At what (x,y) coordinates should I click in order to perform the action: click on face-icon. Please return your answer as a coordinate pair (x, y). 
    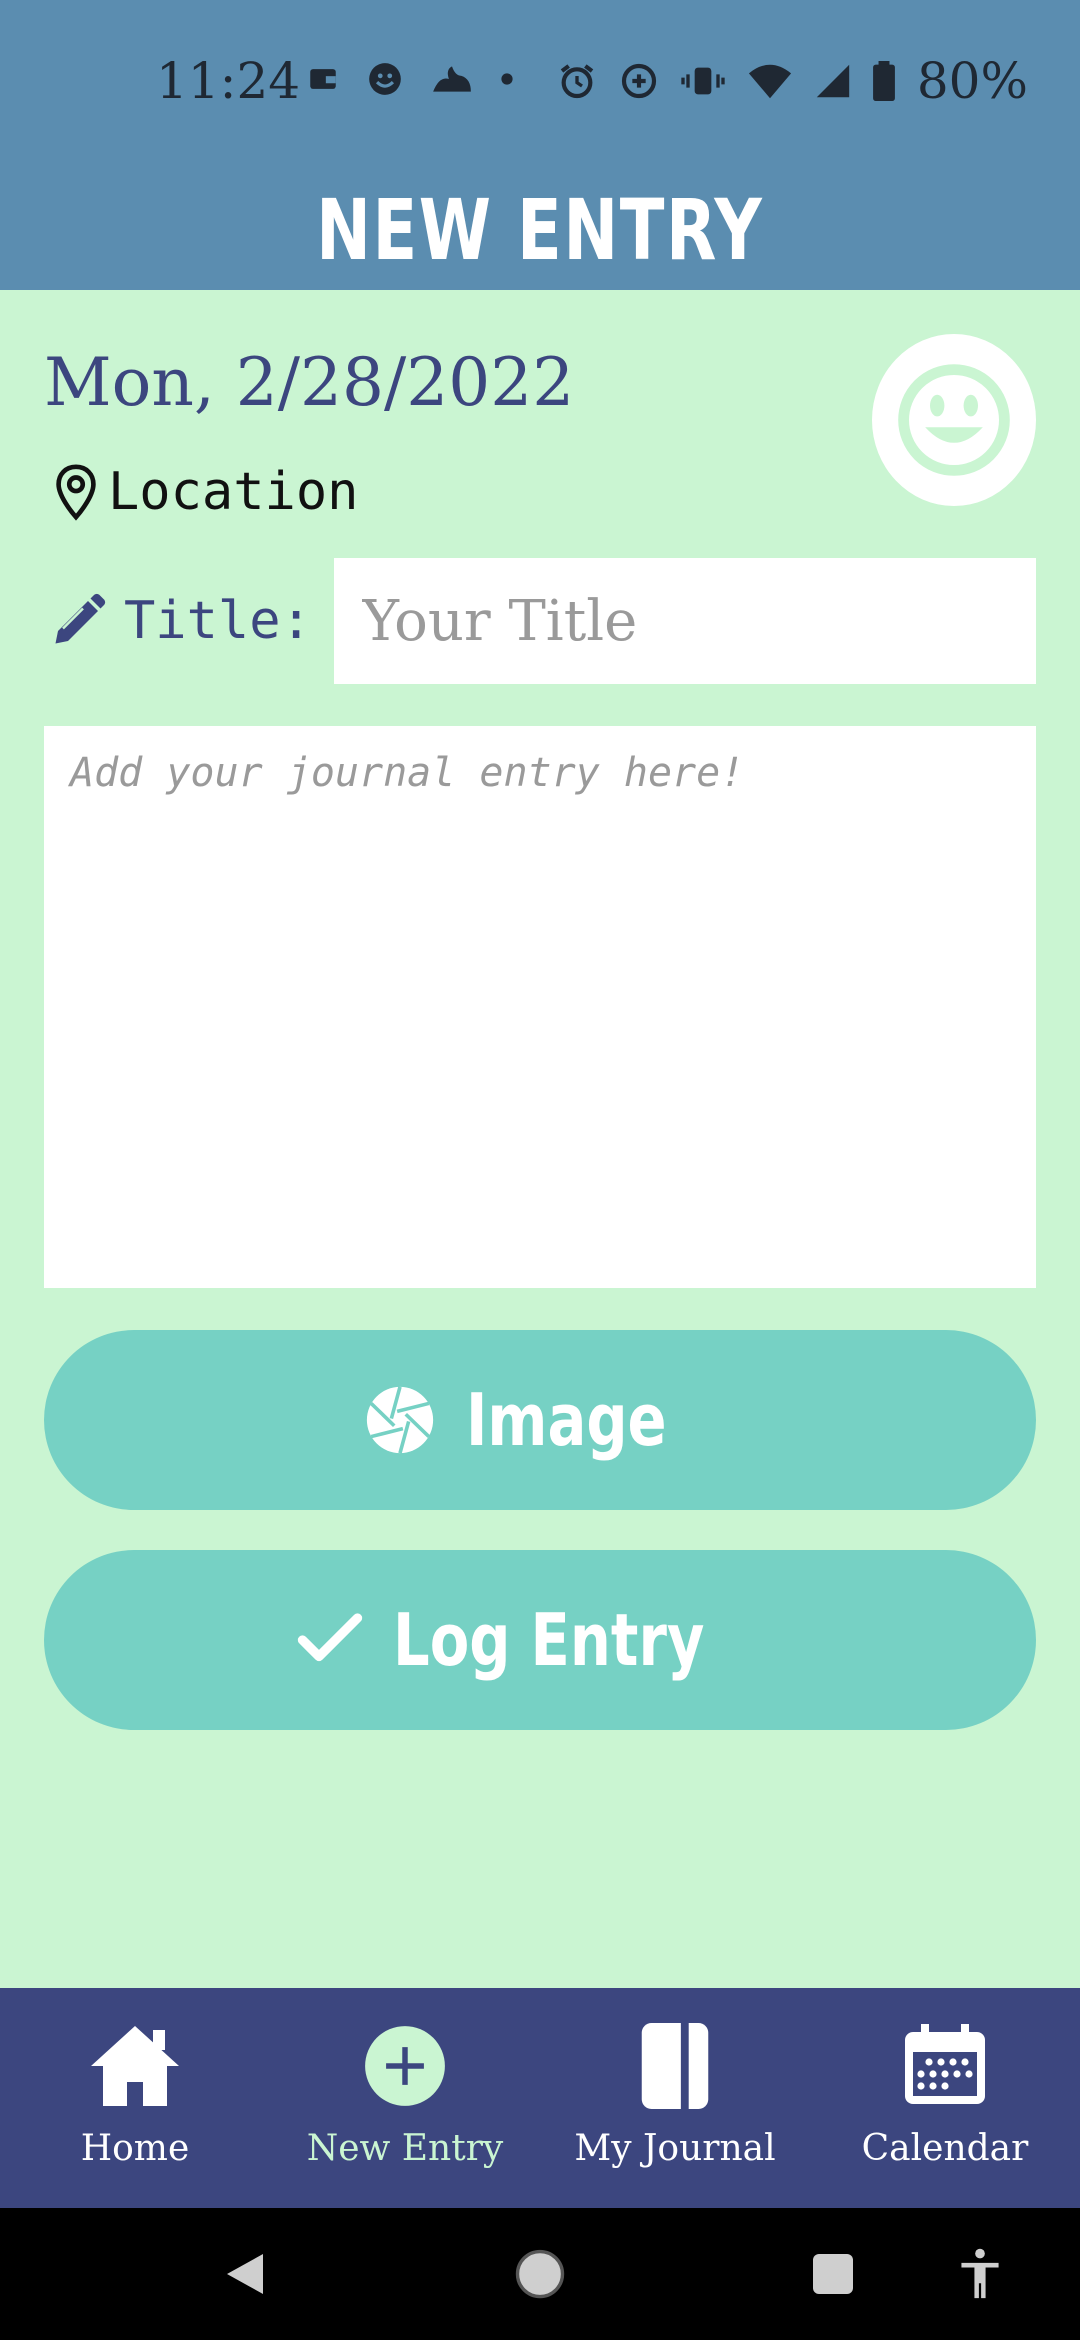
    Looking at the image, I should click on (385, 79).